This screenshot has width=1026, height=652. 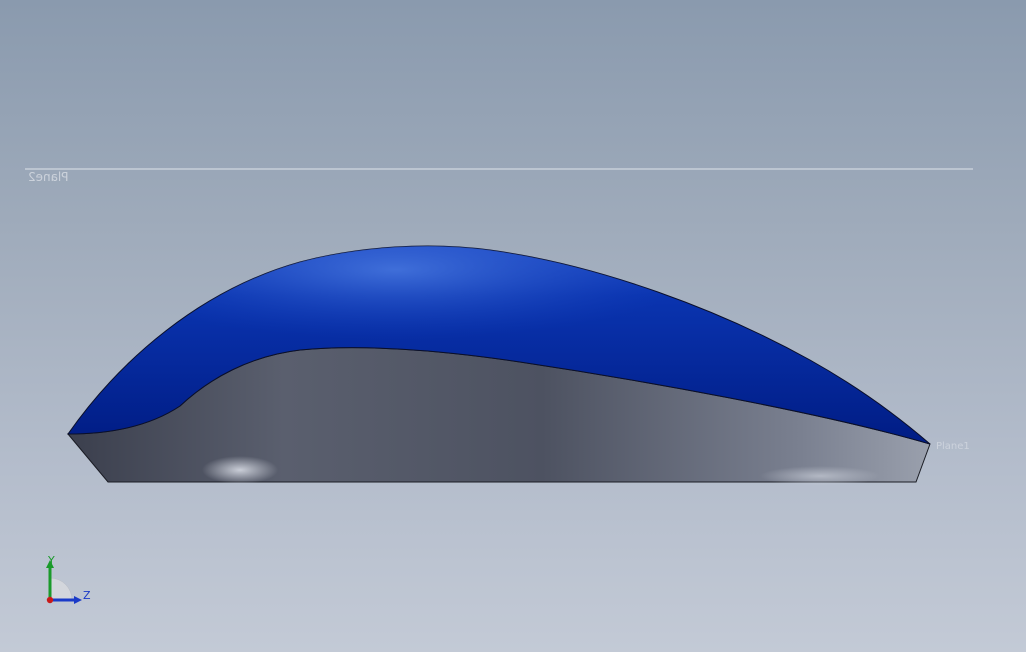 I want to click on side-highlight-left, so click(x=240, y=470).